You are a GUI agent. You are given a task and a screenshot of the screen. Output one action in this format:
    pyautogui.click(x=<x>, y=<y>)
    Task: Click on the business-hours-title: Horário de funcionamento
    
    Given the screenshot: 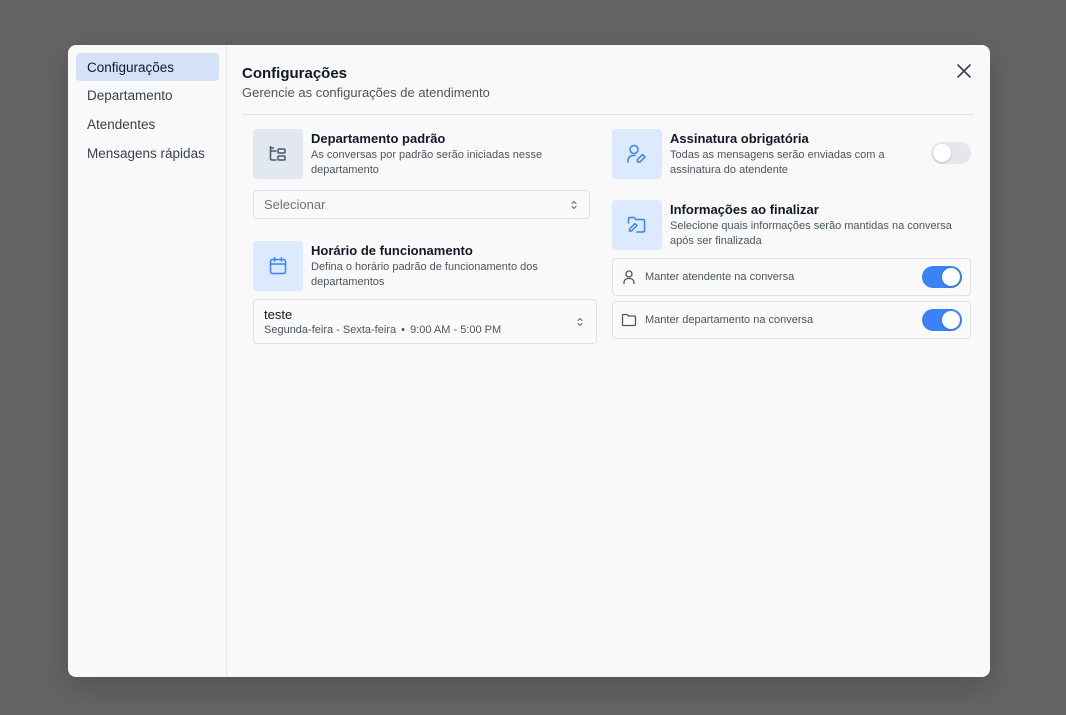 What is the action you would take?
    pyautogui.click(x=392, y=250)
    